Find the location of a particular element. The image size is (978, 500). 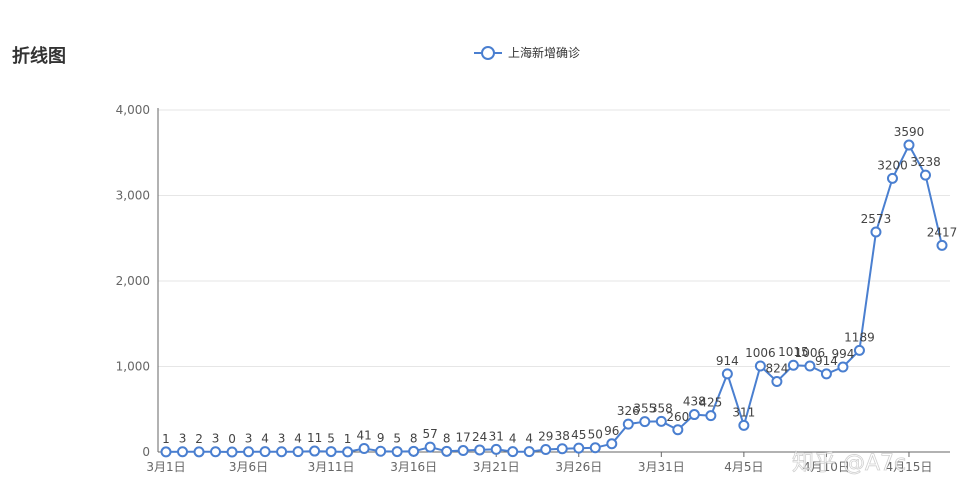

data-label: 3200 is located at coordinates (892, 165).